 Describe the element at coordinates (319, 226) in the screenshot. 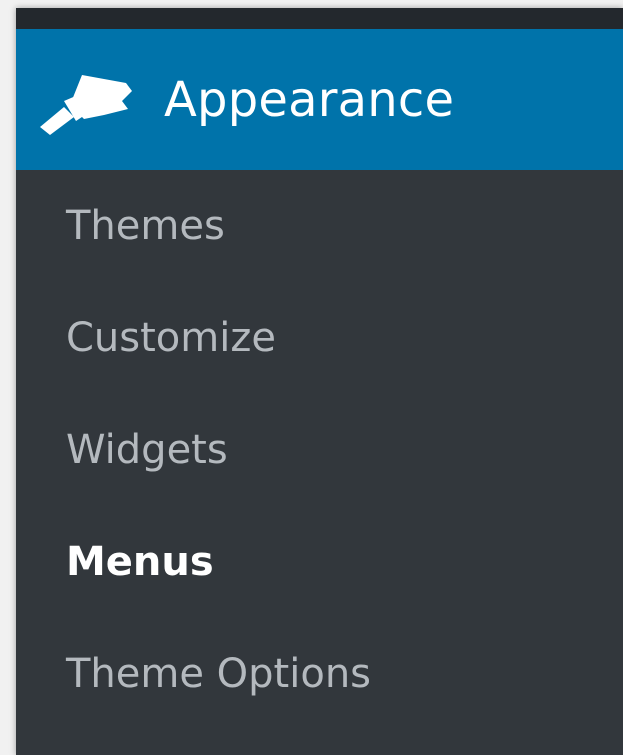

I see `submenu-item-themes: Themes` at that location.